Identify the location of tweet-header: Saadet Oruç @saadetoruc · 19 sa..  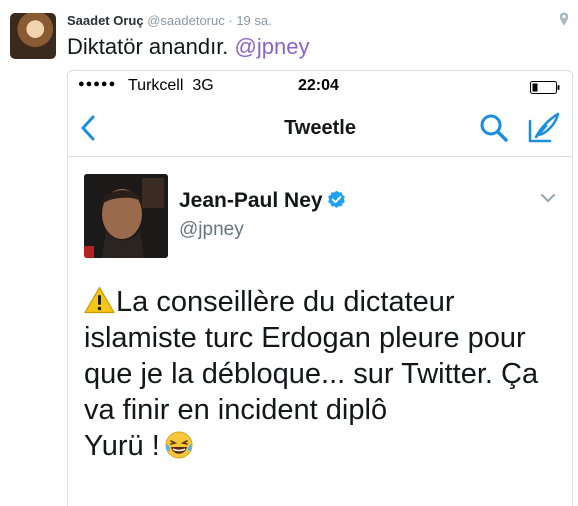
(169, 20).